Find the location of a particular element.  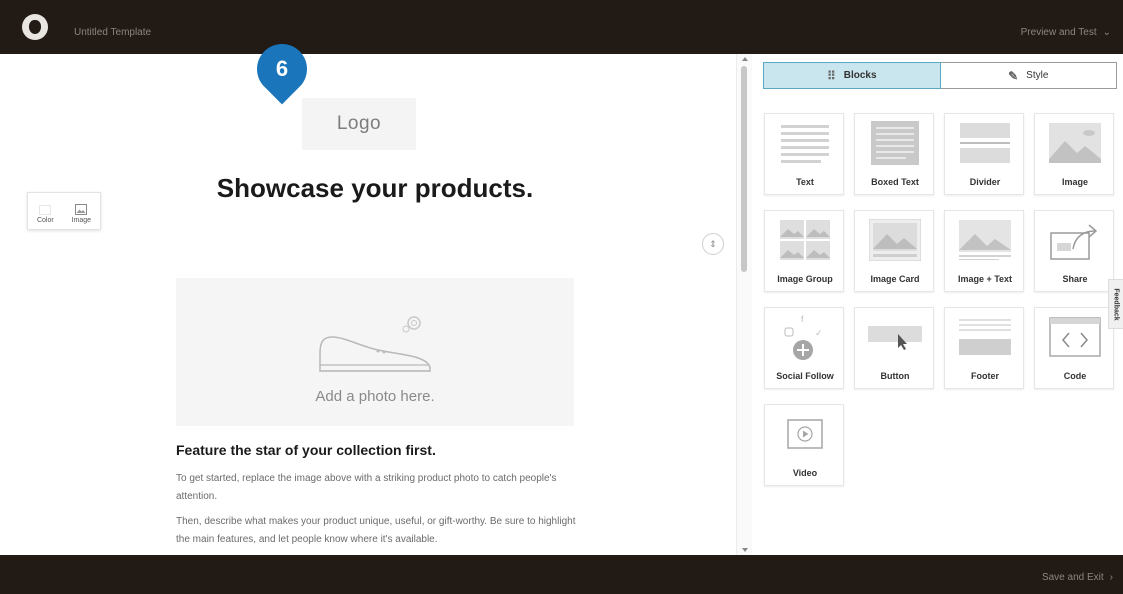

block-label: Video is located at coordinates (805, 473).